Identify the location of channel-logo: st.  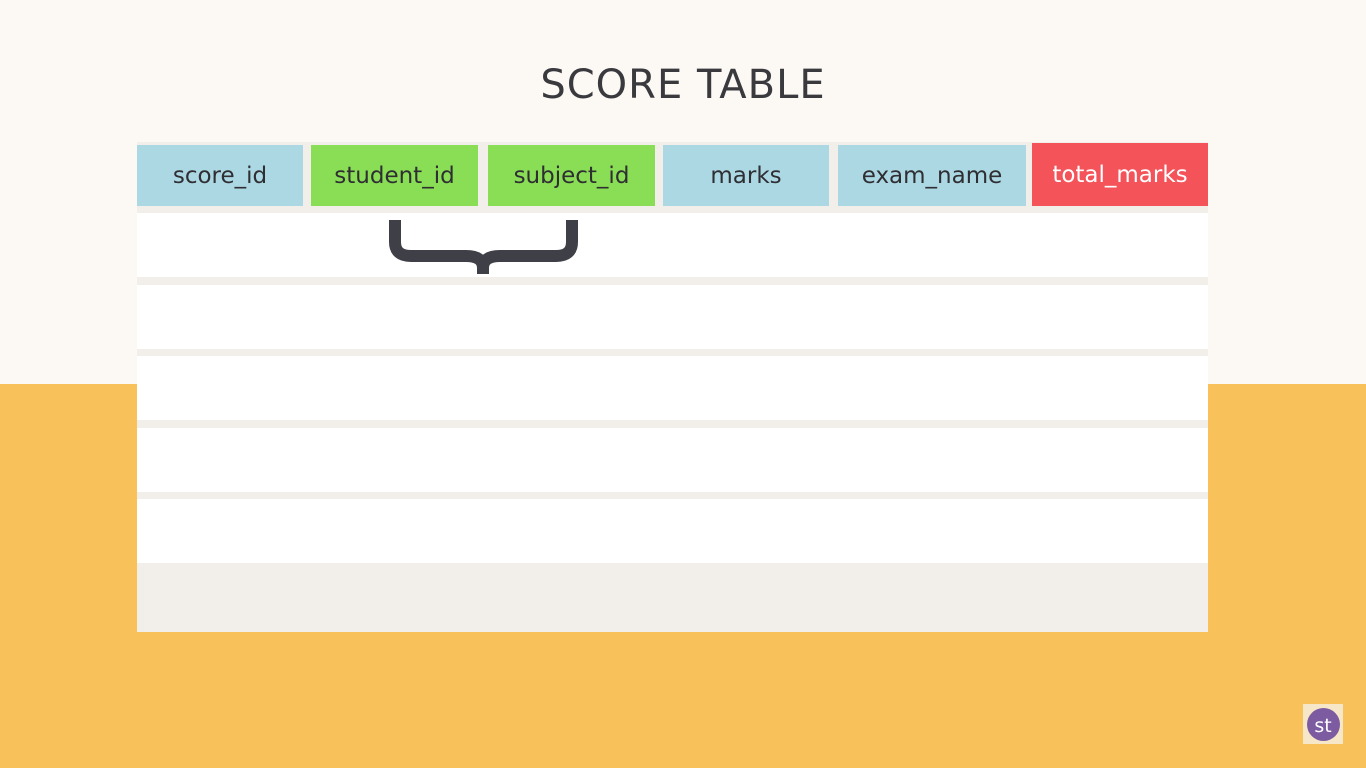
(1323, 724).